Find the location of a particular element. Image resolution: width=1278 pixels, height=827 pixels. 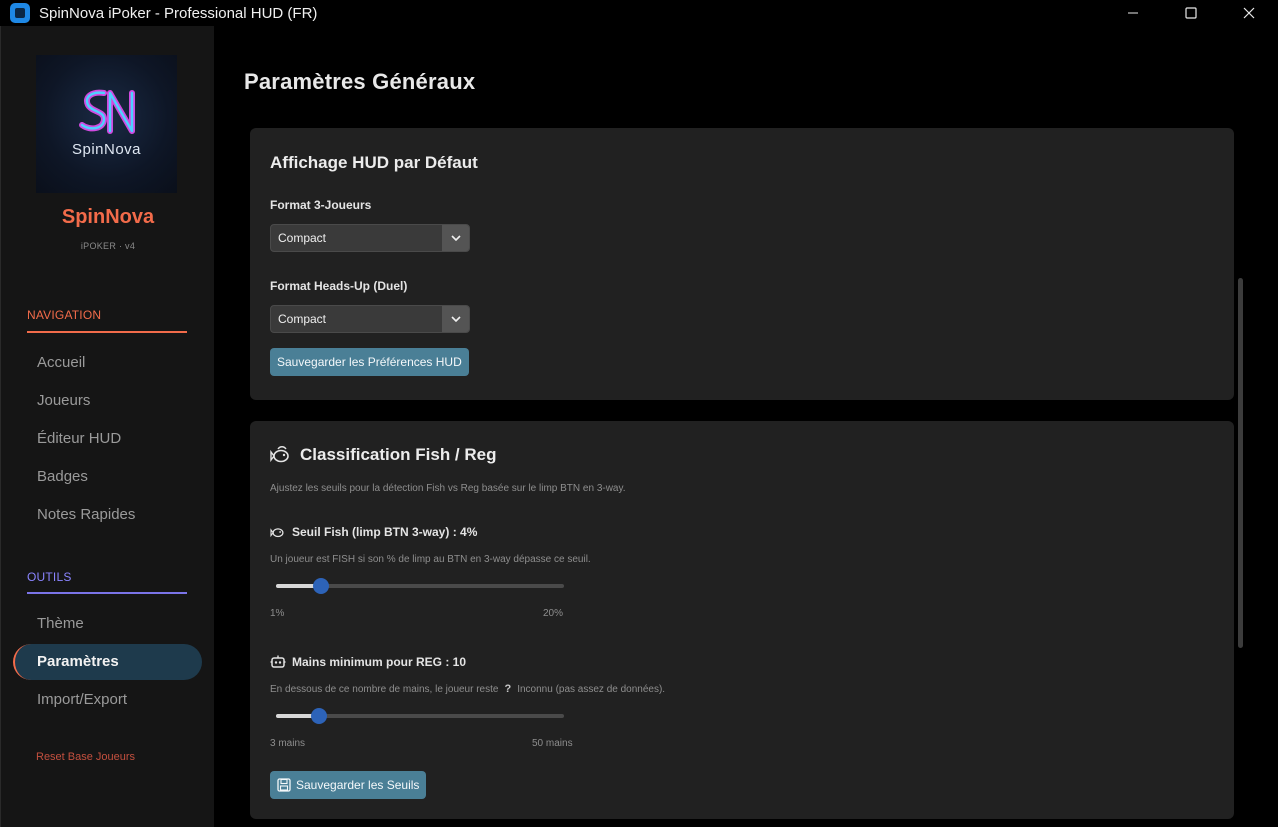

navigation-heading: NAVIGATION is located at coordinates (64, 315).